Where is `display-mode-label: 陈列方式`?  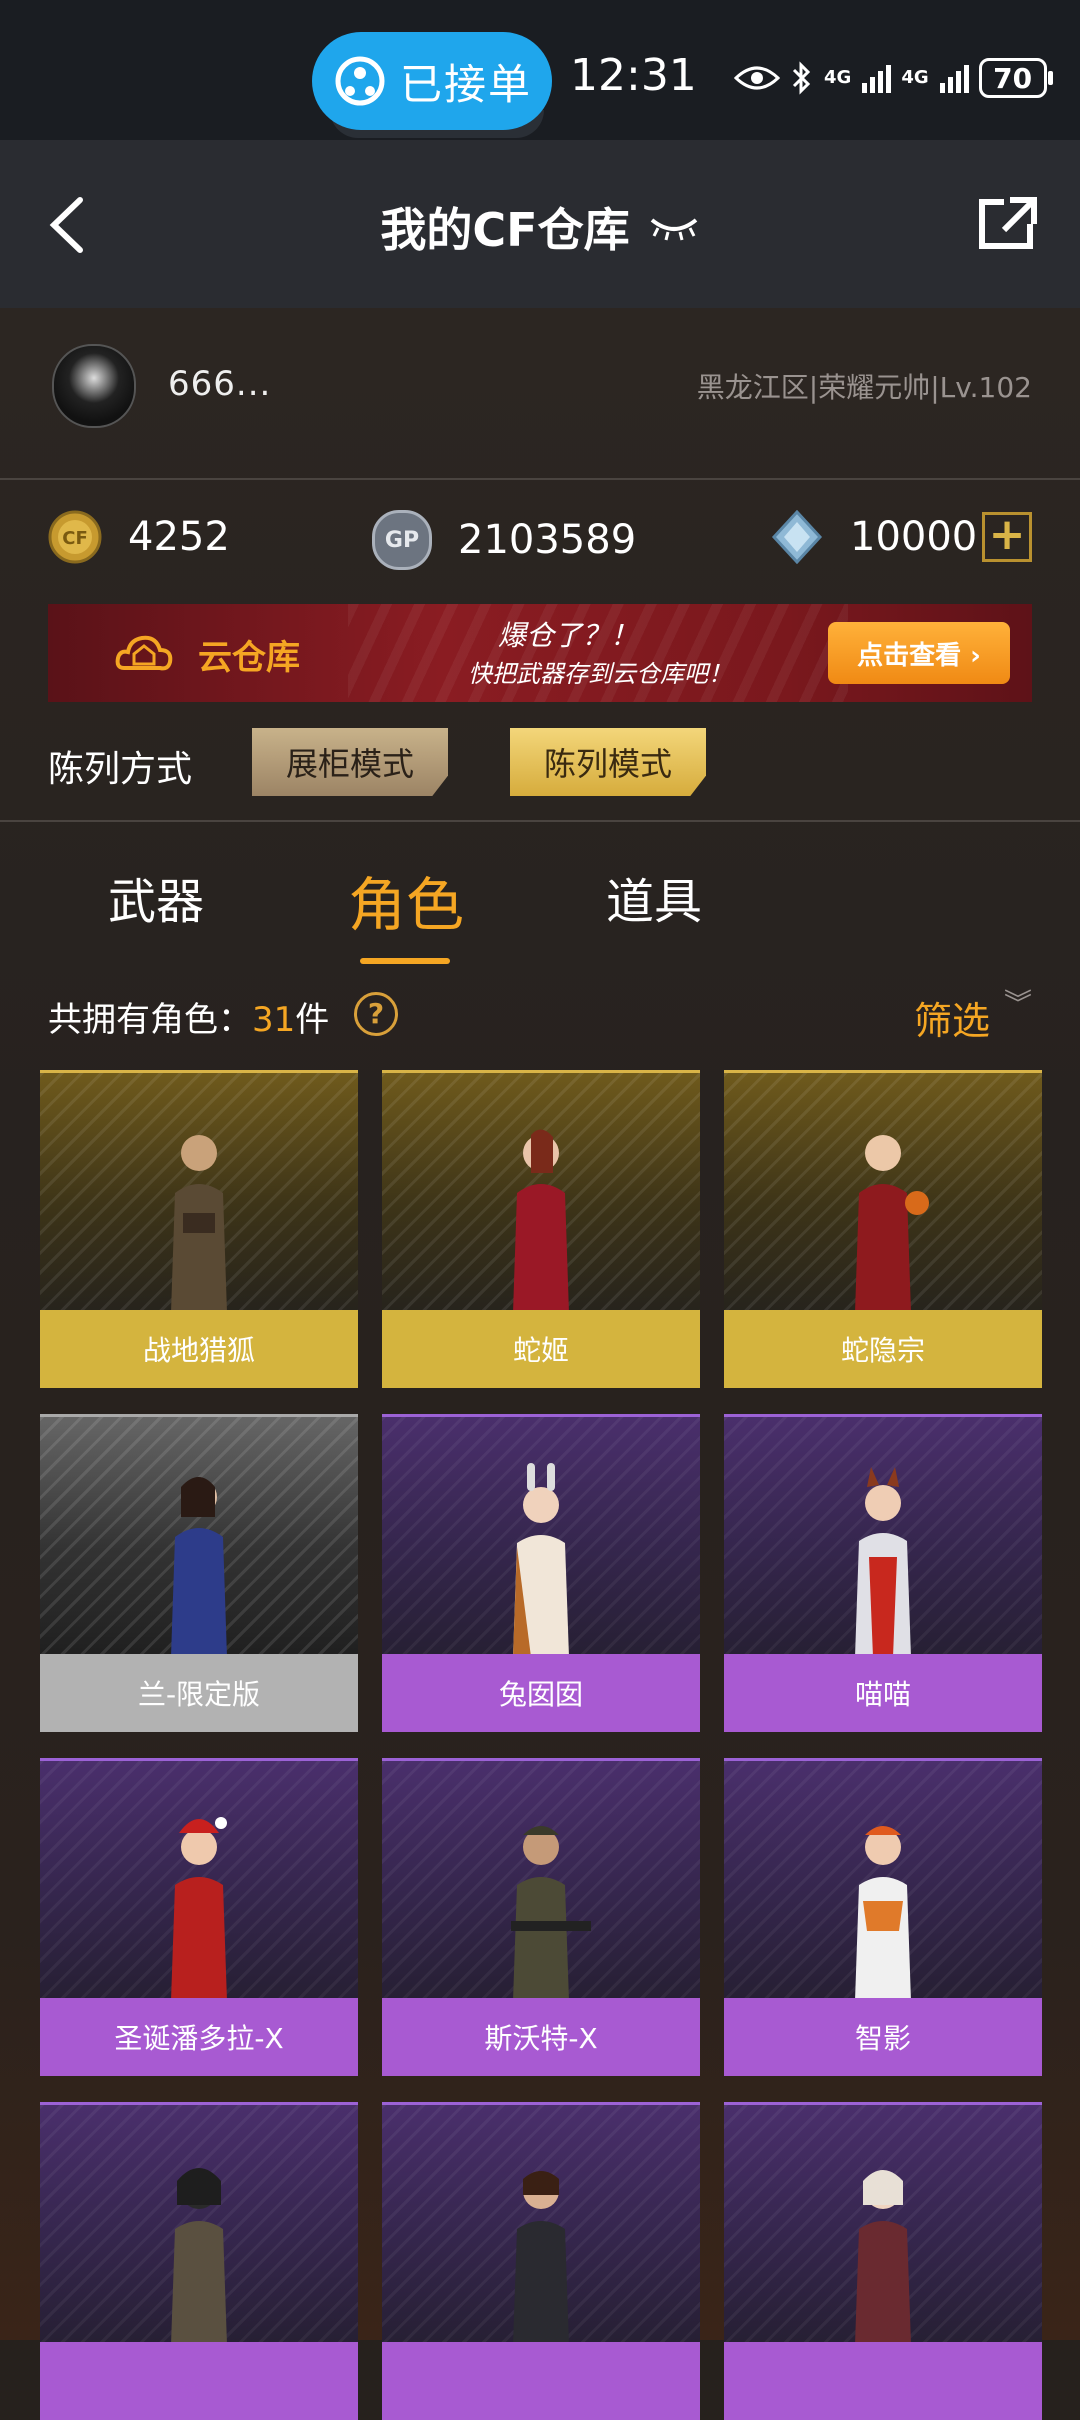 display-mode-label: 陈列方式 is located at coordinates (120, 769).